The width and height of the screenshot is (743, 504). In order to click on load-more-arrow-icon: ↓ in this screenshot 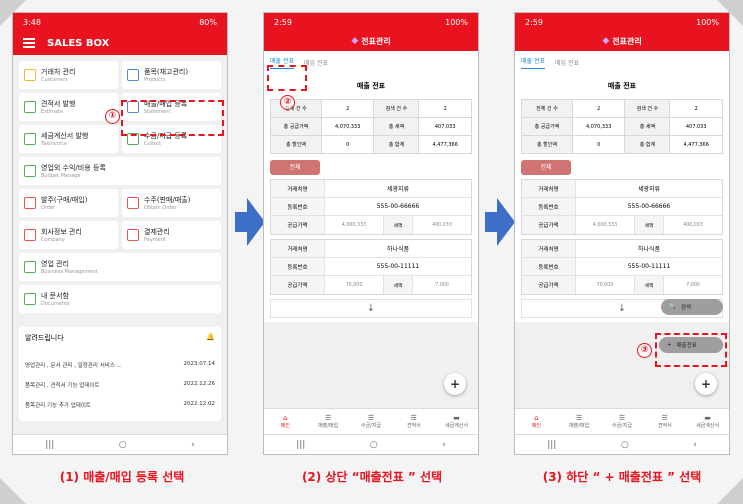, I will do `click(371, 308)`.